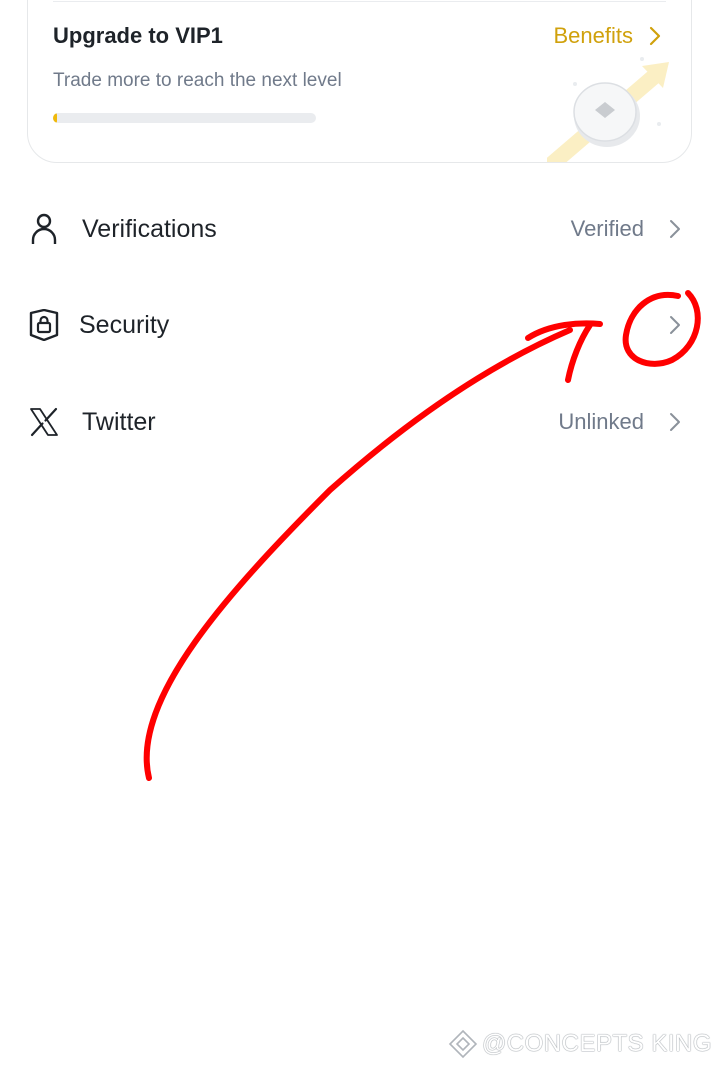 Image resolution: width=720 pixels, height=1069 pixels. What do you see at coordinates (359, 1) in the screenshot?
I see `divider` at bounding box center [359, 1].